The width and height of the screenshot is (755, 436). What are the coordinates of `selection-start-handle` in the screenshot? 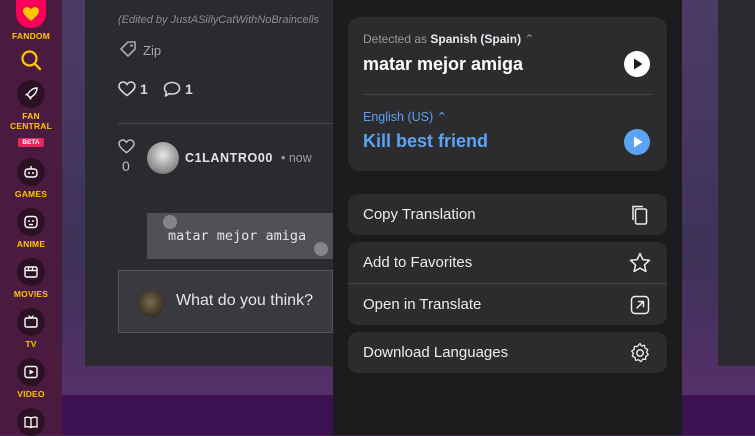 It's located at (170, 222).